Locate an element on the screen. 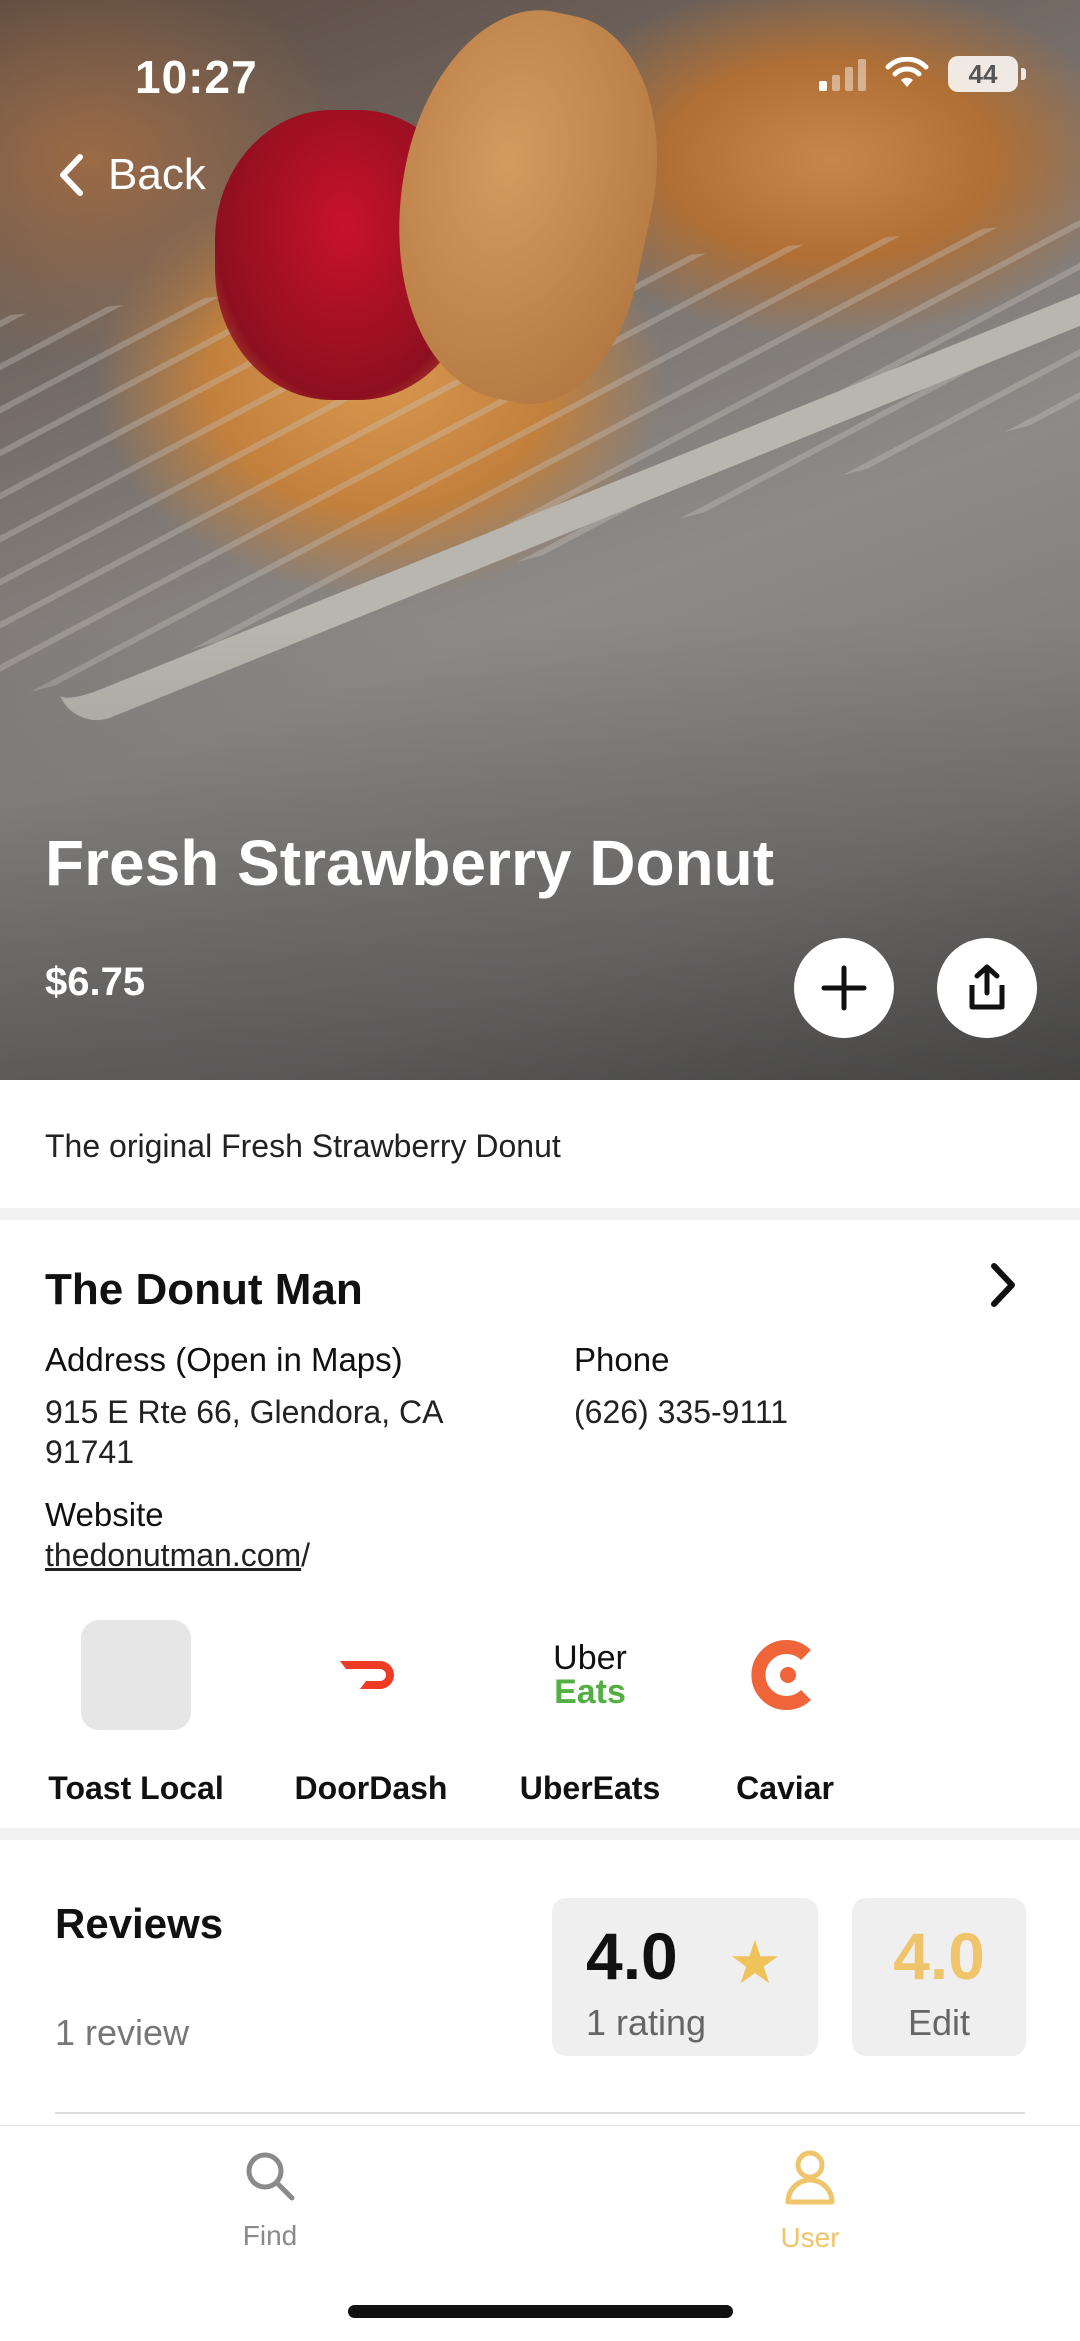  chevron-right-icon is located at coordinates (1003, 1285).